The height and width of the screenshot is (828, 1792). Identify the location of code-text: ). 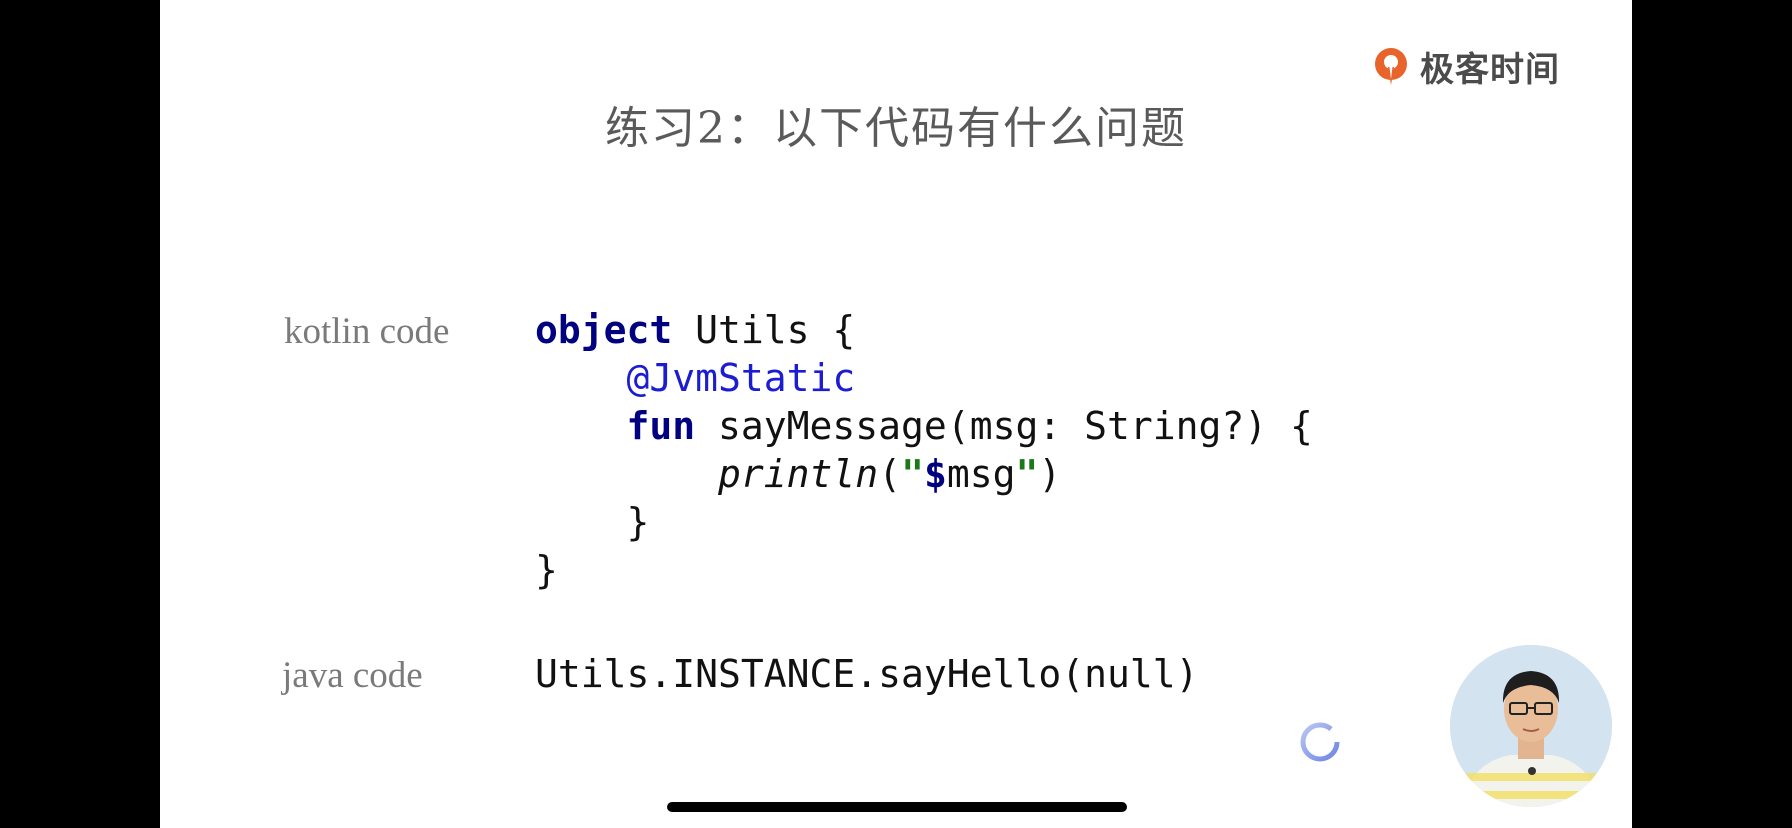
(1050, 474).